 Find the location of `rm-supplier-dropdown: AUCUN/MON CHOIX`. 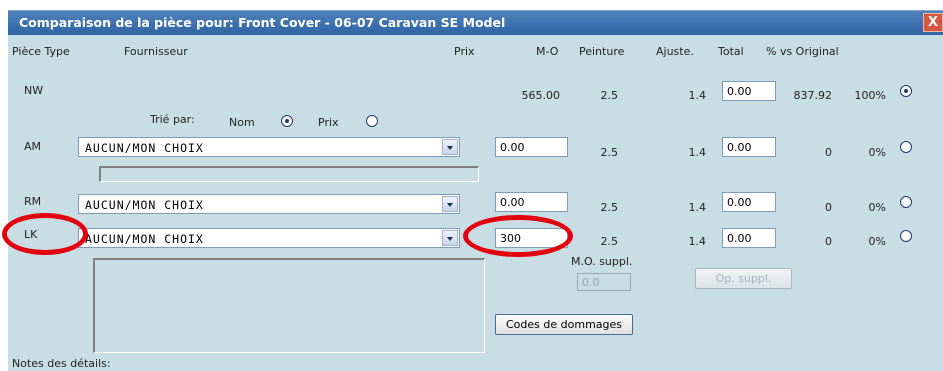

rm-supplier-dropdown: AUCUN/MON CHOIX is located at coordinates (269, 204).